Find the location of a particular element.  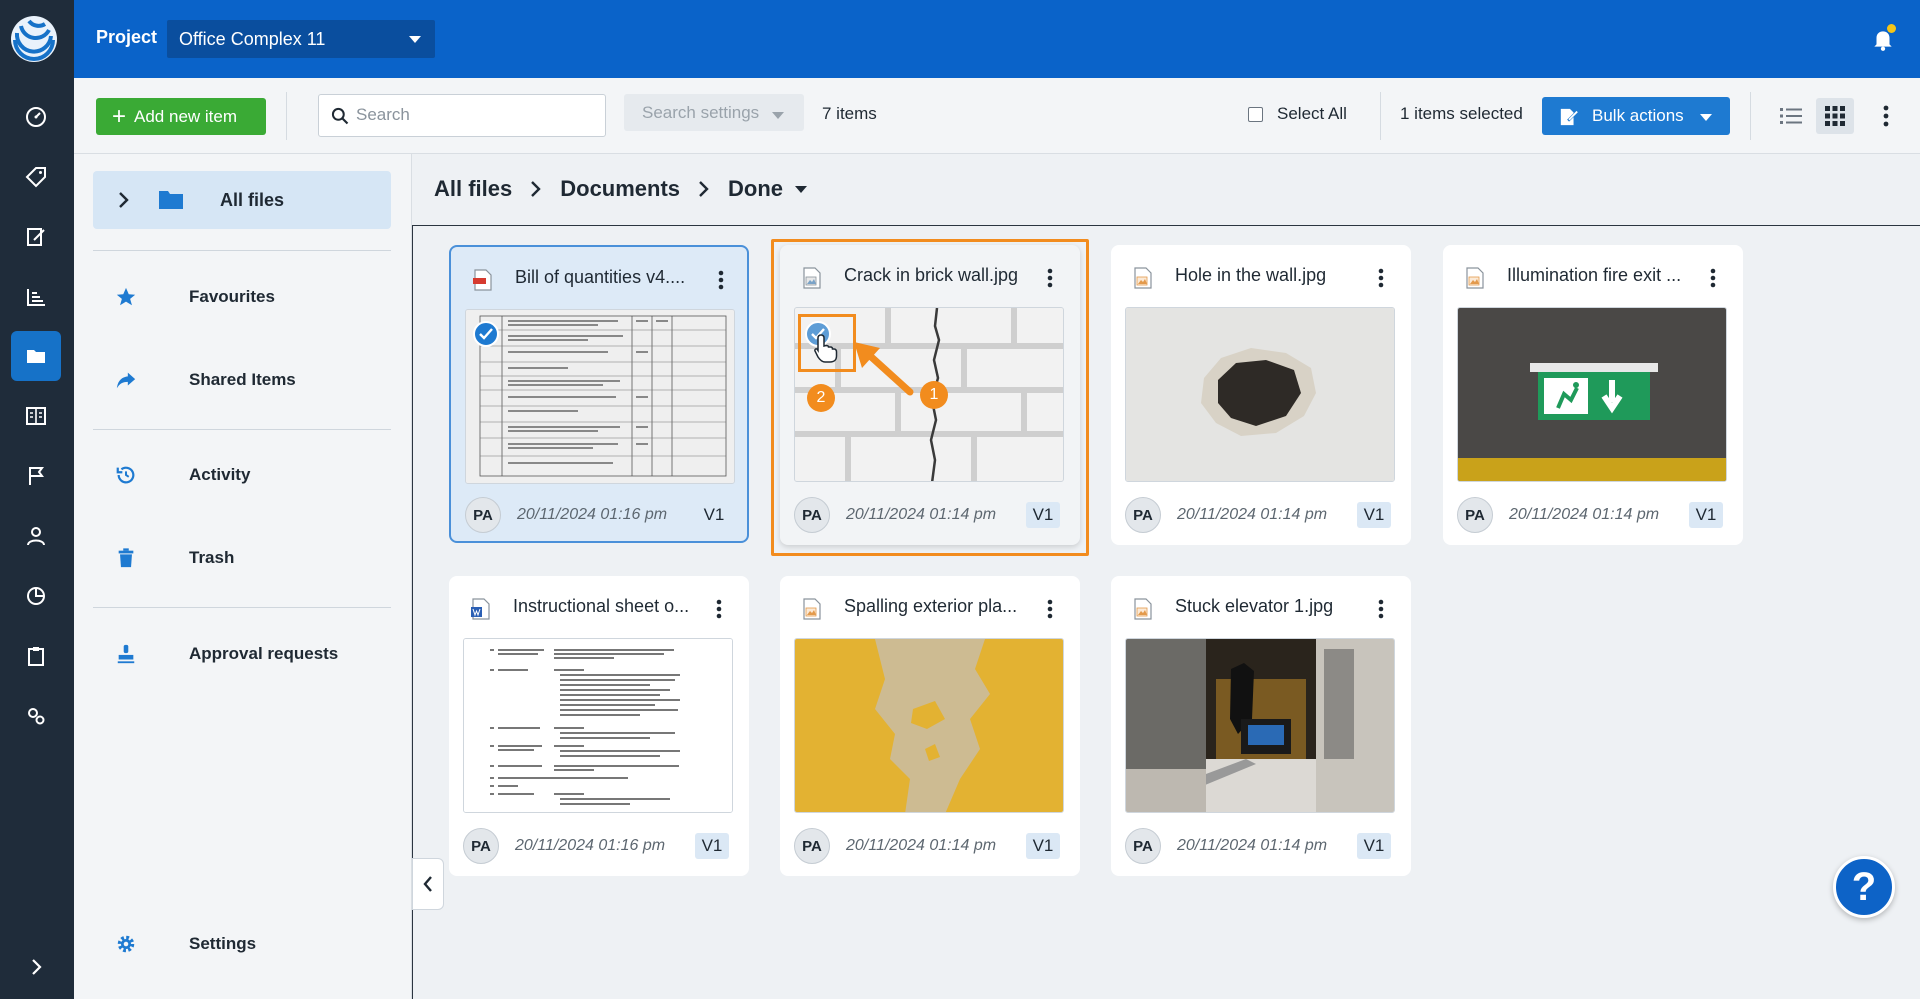

word-file-icon is located at coordinates (480, 609).